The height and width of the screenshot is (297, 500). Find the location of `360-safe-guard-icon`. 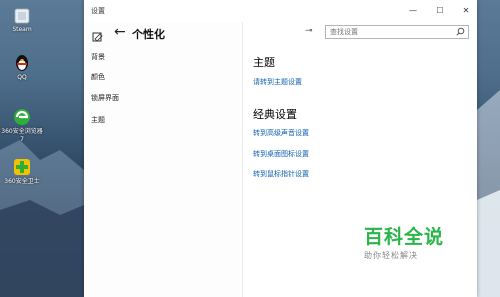

360-safe-guard-icon is located at coordinates (22, 167).